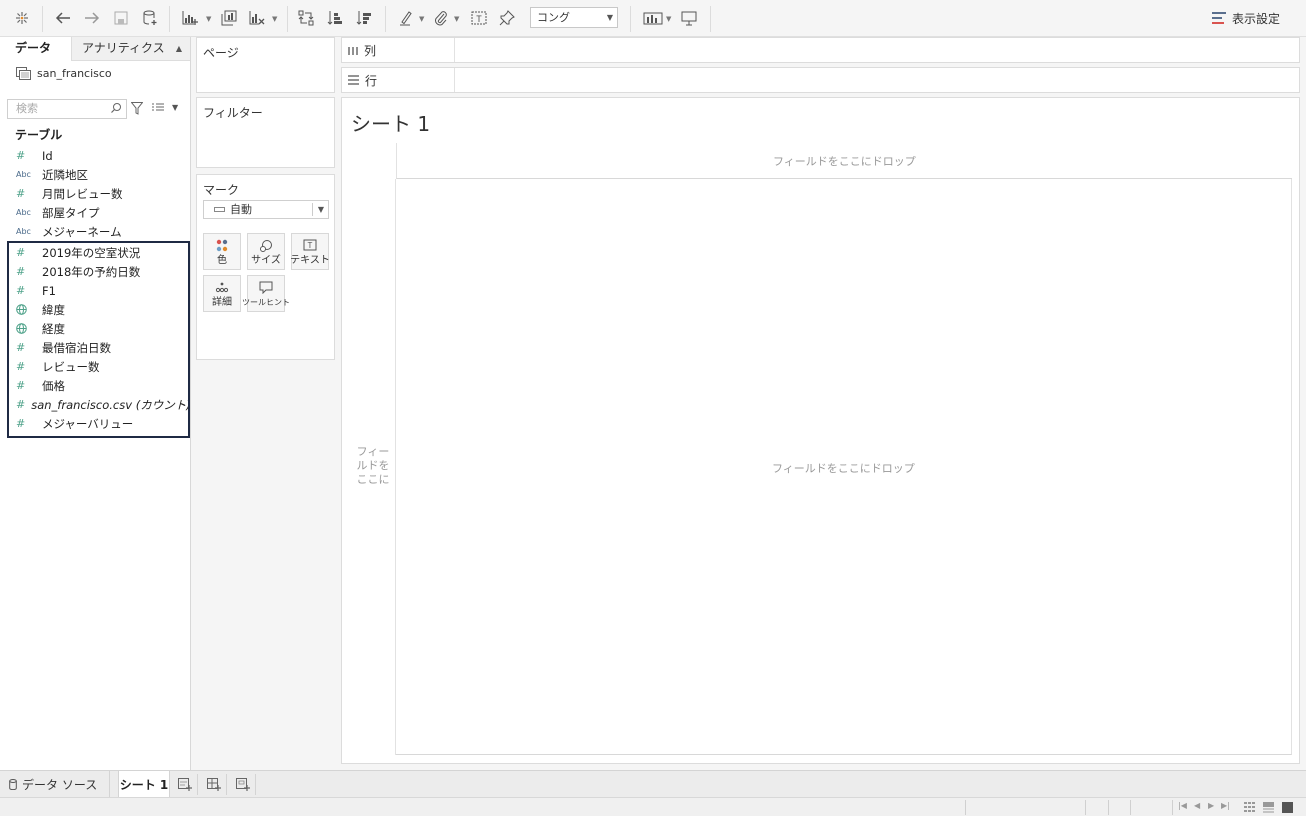 The height and width of the screenshot is (816, 1306). What do you see at coordinates (353, 51) in the screenshot?
I see `columns-icon` at bounding box center [353, 51].